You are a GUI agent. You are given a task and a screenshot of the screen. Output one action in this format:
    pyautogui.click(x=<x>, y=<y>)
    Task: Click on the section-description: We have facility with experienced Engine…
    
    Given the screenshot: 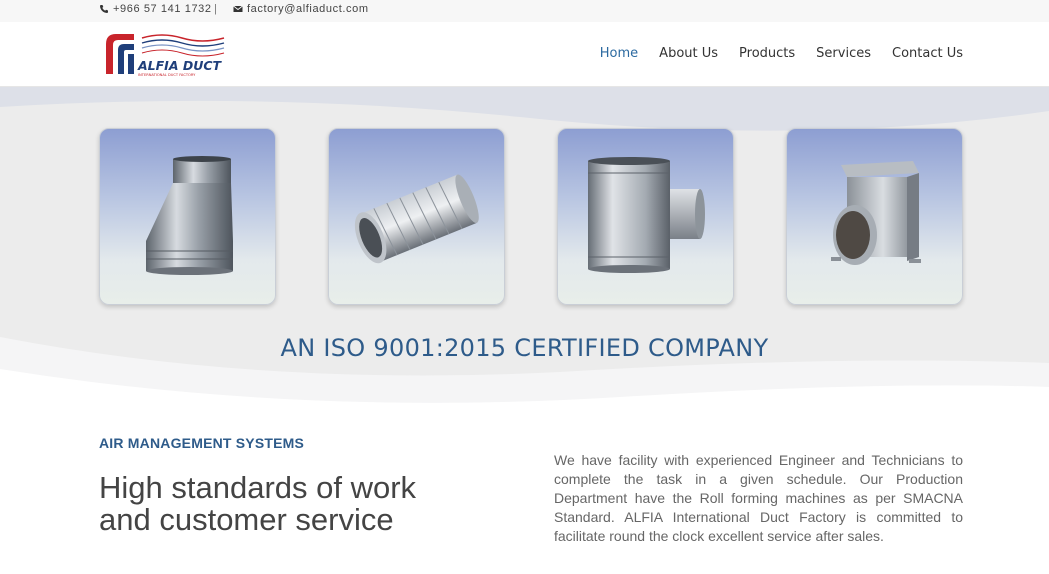 What is the action you would take?
    pyautogui.click(x=758, y=498)
    